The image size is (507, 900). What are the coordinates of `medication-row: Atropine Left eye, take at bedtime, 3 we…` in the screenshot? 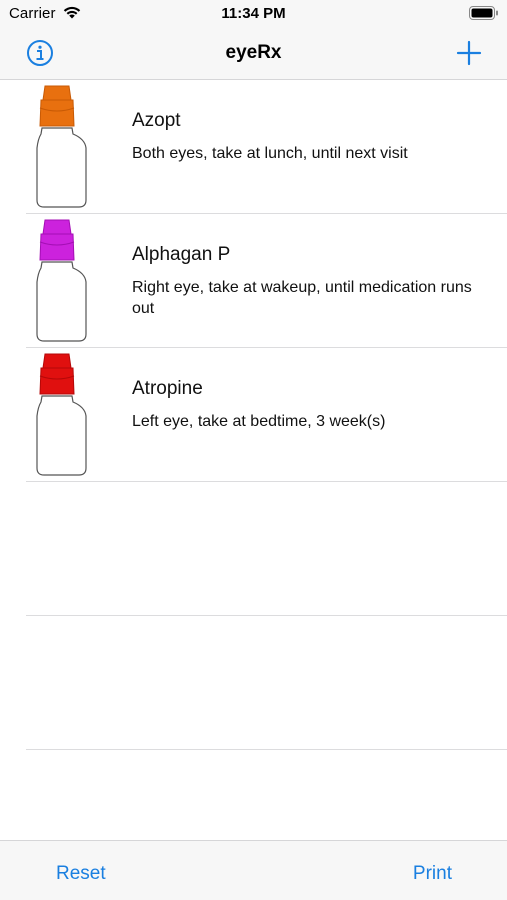 It's located at (253, 415).